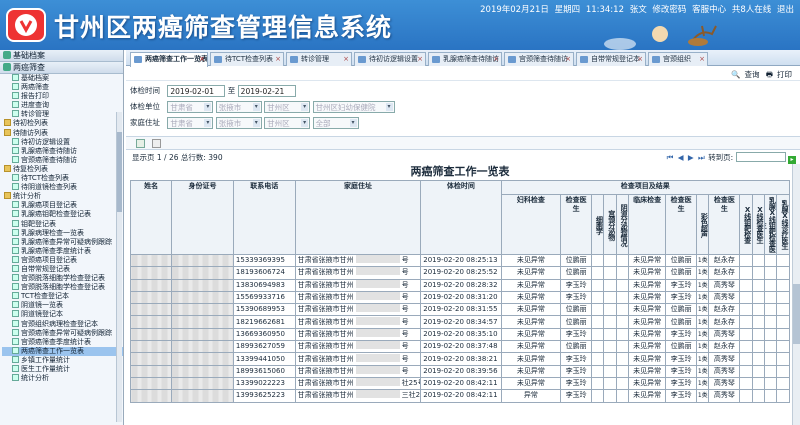  What do you see at coordinates (62, 169) in the screenshot?
I see `sidebar-item: 待复检列表` at bounding box center [62, 169].